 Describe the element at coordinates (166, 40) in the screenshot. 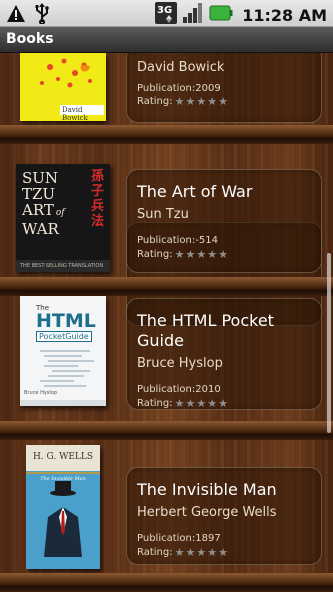

I see `title-bar: Books` at that location.